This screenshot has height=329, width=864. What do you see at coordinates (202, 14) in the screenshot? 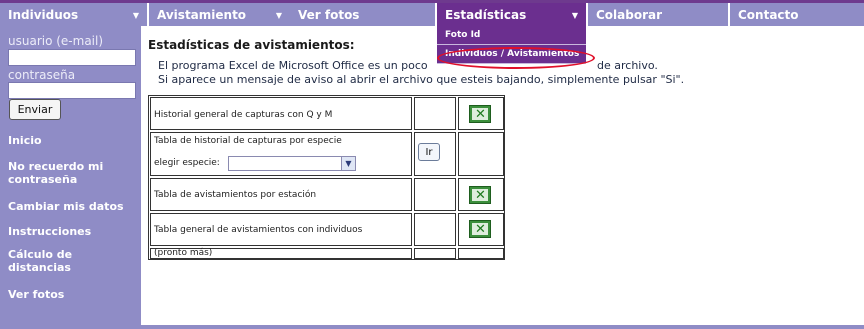
I see `nav-avistamiento-label: Avistamiento` at bounding box center [202, 14].